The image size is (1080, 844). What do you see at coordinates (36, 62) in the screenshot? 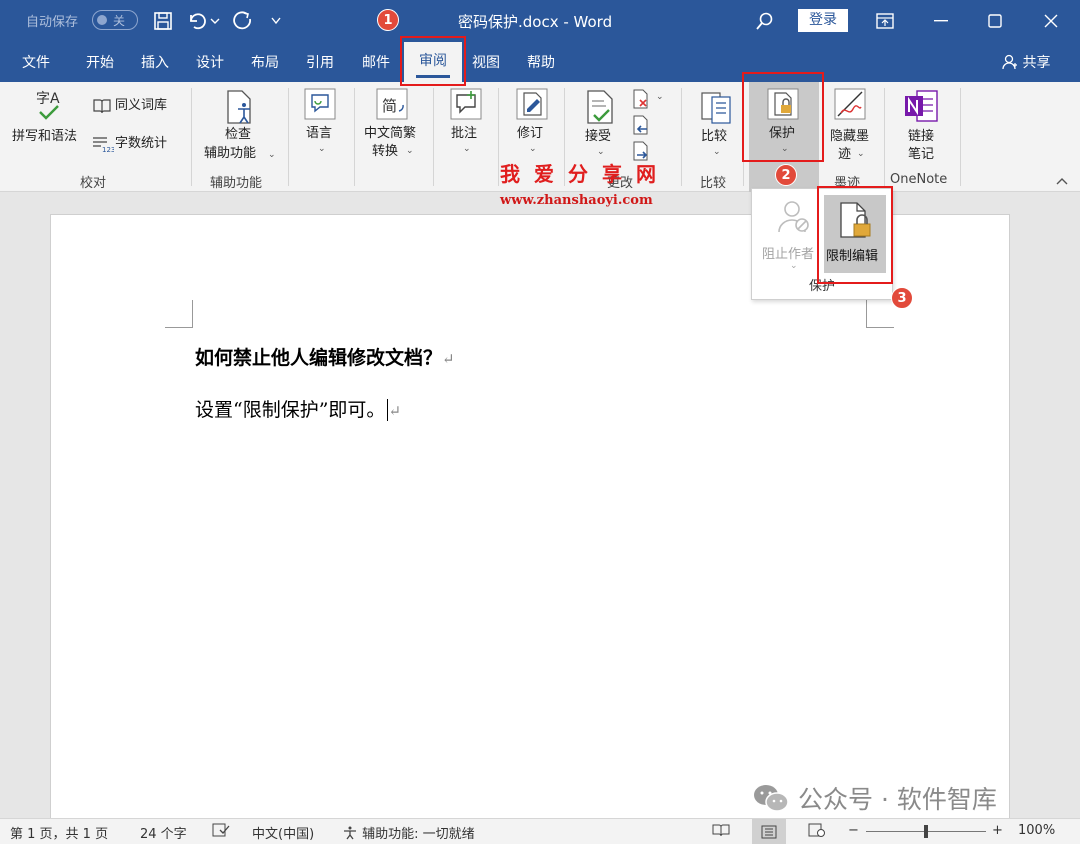
I see `tab-file: 文件` at bounding box center [36, 62].